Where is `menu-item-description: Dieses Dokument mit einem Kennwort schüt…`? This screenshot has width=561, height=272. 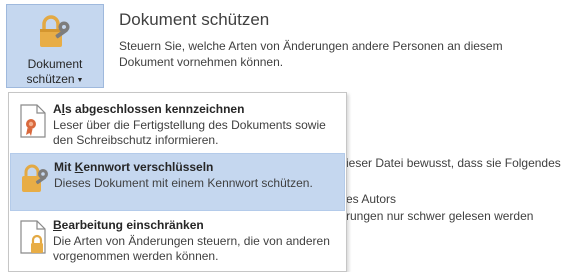
menu-item-description: Dieses Dokument mit einem Kennwort schüt… is located at coordinates (183, 183).